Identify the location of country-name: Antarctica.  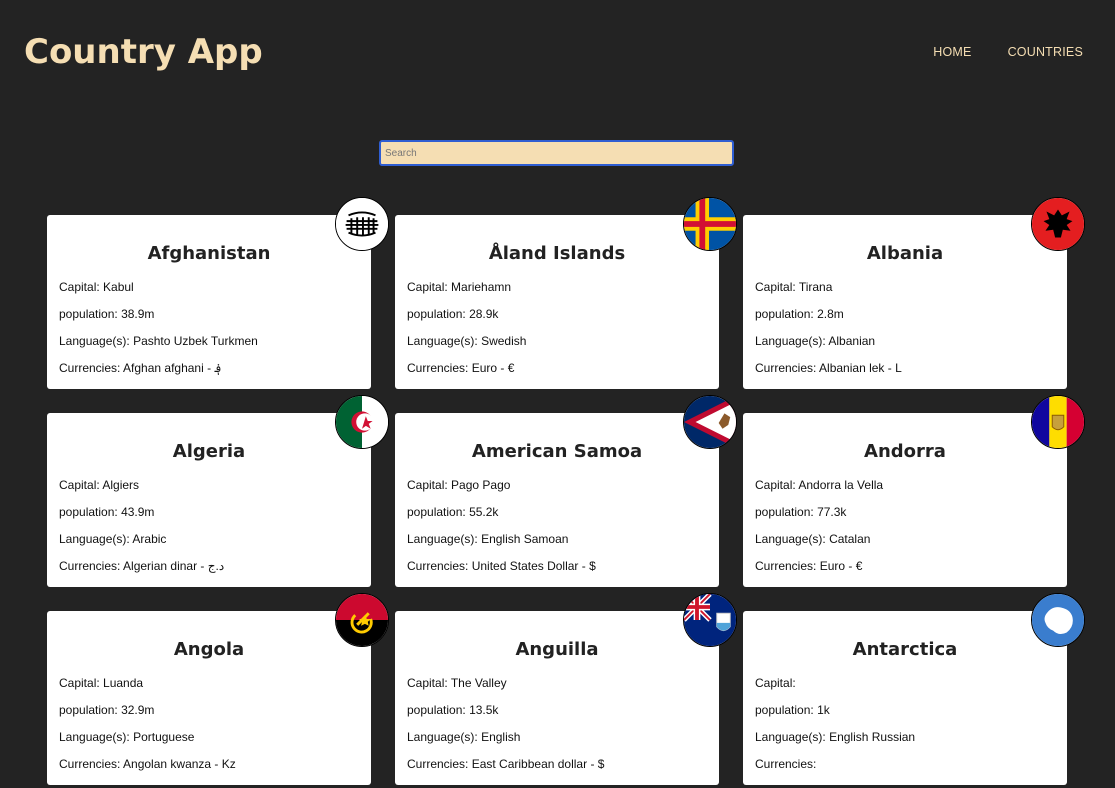
(905, 649).